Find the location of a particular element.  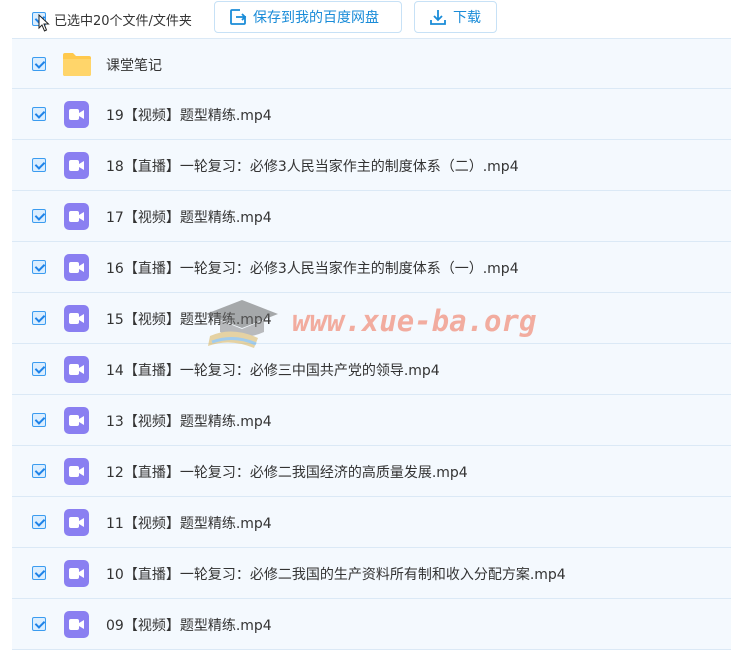

list-item-video: 14【直播】一轮复习：必修三中国共产党的领导.mp4 is located at coordinates (371, 369).